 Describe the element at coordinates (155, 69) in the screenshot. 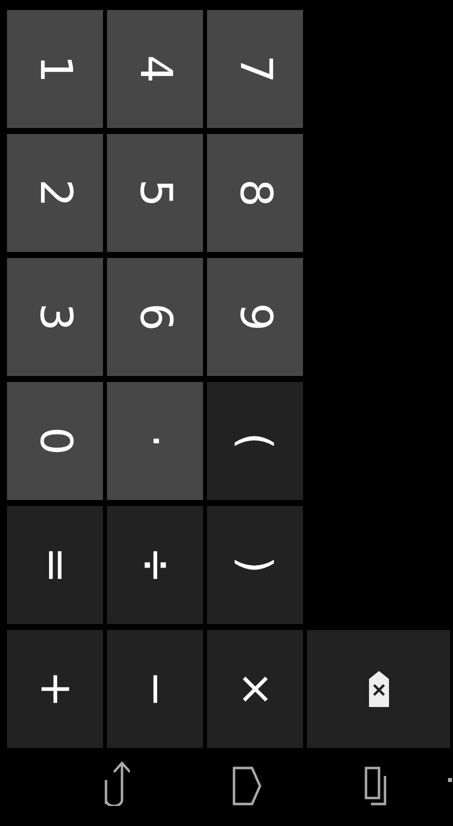

I see `calculator-key: 4` at that location.